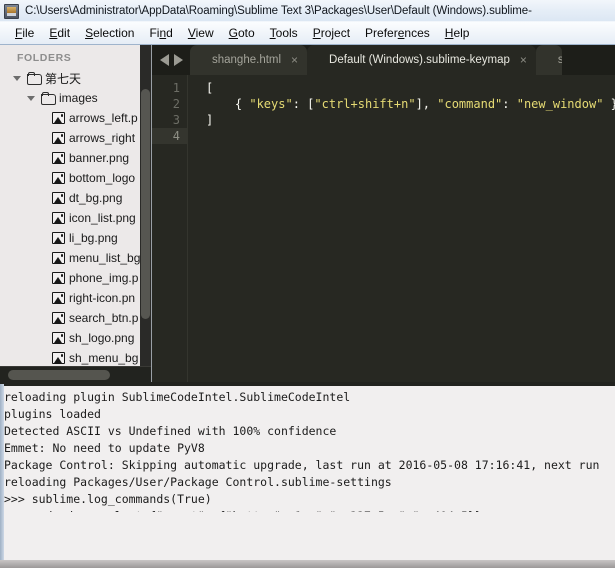  What do you see at coordinates (145, 204) in the screenshot?
I see `sidebar-vertical-scroll-thumb` at bounding box center [145, 204].